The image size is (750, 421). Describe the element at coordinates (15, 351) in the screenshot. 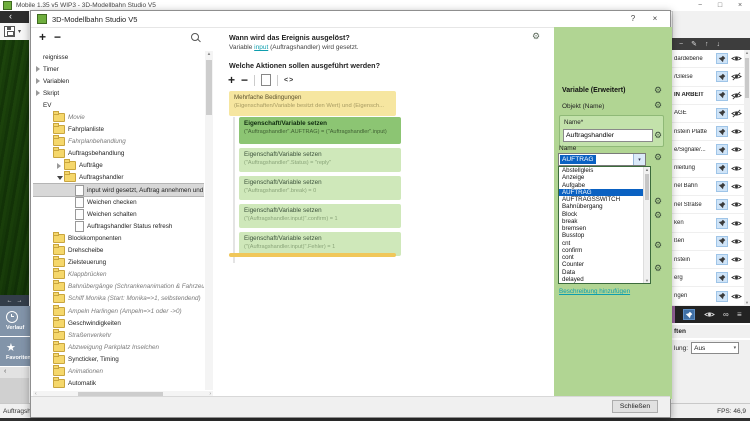

I see `favorites-tile: ★ Favoriten` at that location.